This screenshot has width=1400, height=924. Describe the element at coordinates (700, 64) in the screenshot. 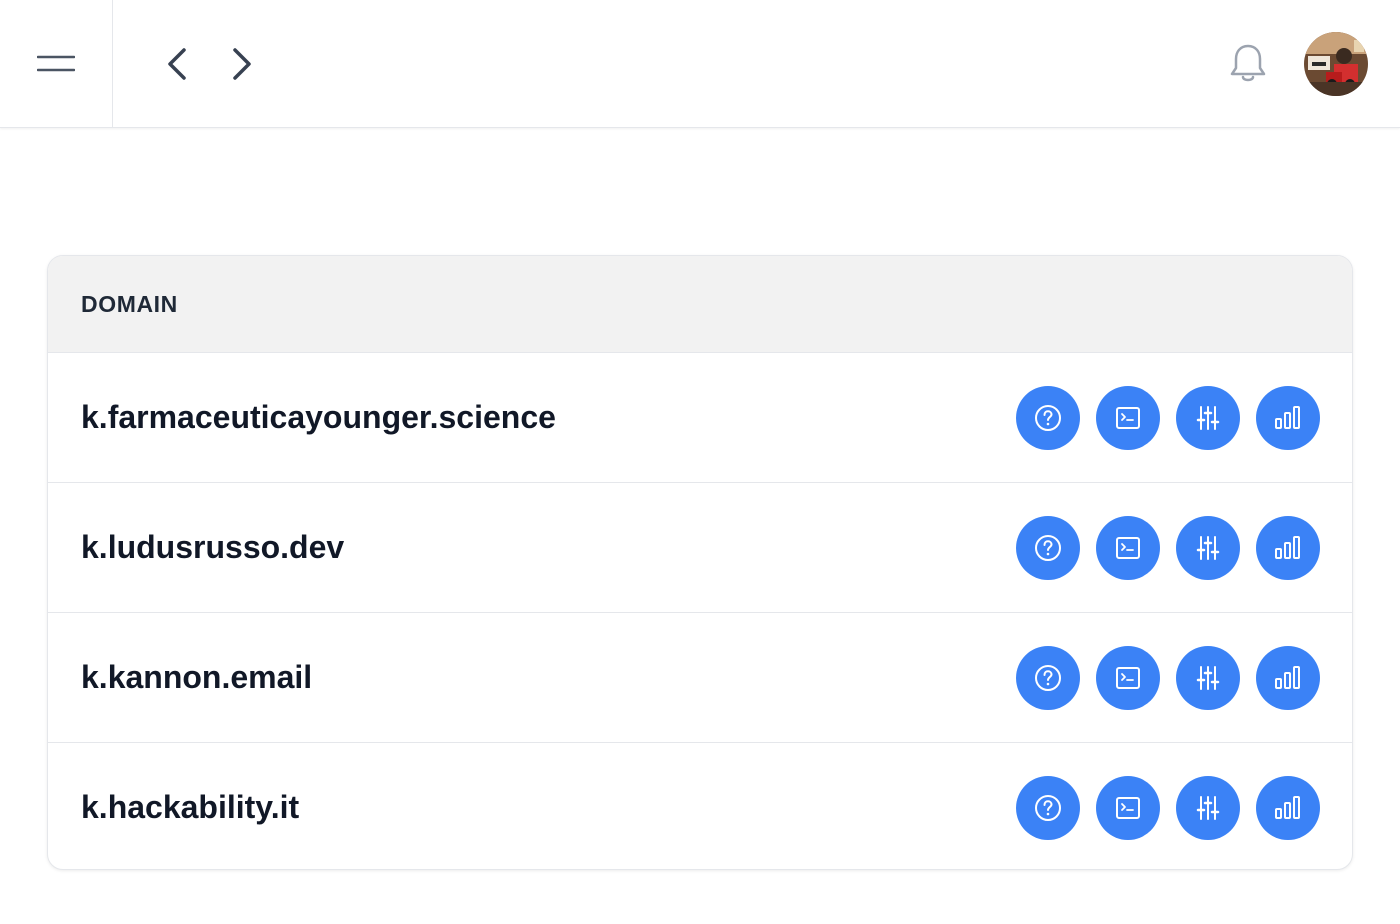

I see `top-bar` at that location.